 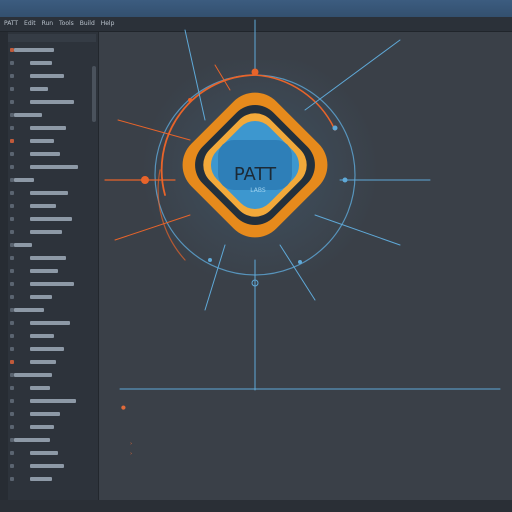 What do you see at coordinates (255, 72) in the screenshot?
I see `node-top` at bounding box center [255, 72].